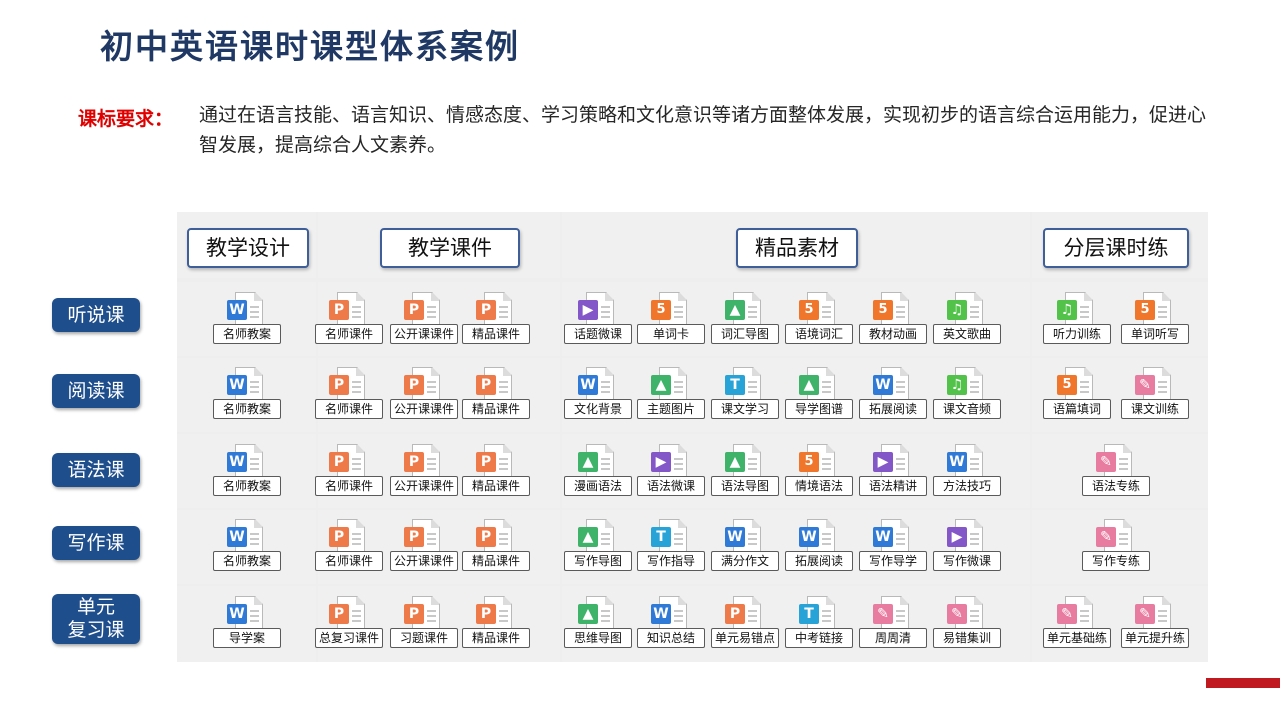 The height and width of the screenshot is (720, 1280). What do you see at coordinates (745, 547) in the screenshot?
I see `resource-item: W 满分作文` at bounding box center [745, 547].